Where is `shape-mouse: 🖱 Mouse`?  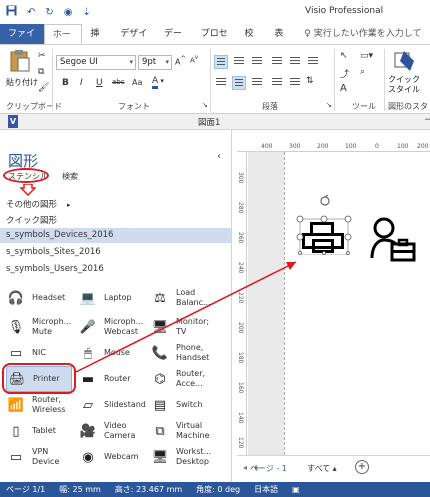
shape-mouse: 🖱 Mouse is located at coordinates (104, 353).